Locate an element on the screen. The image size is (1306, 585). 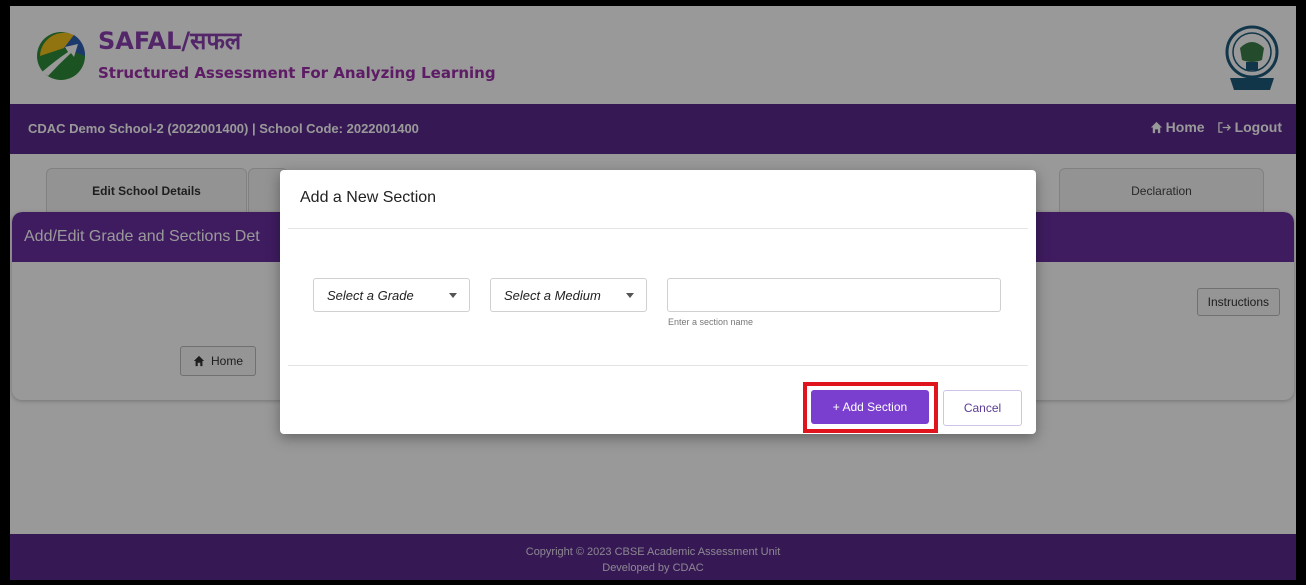
grade-select-value: Select a Grade is located at coordinates (370, 295).